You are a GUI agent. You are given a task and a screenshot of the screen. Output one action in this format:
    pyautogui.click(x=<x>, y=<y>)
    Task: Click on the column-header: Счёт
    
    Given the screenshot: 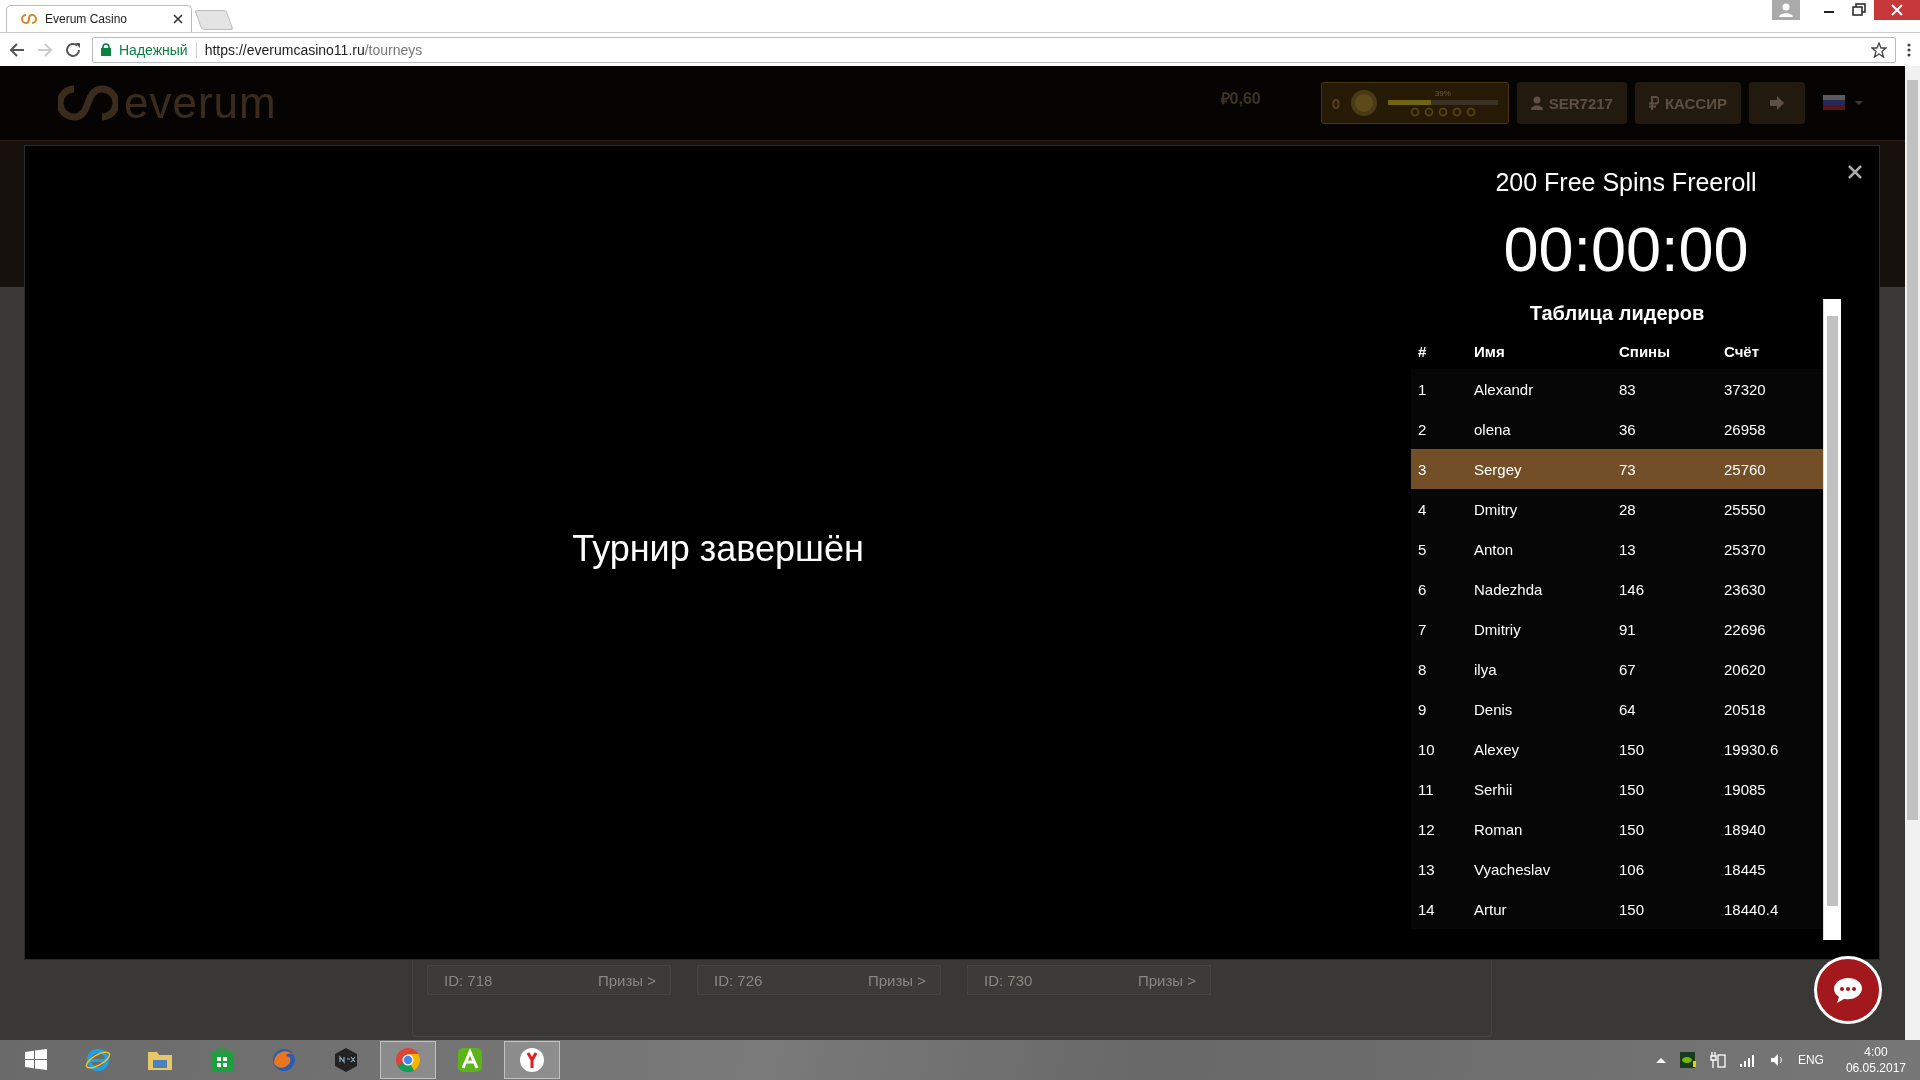 What is the action you would take?
    pyautogui.click(x=1742, y=351)
    